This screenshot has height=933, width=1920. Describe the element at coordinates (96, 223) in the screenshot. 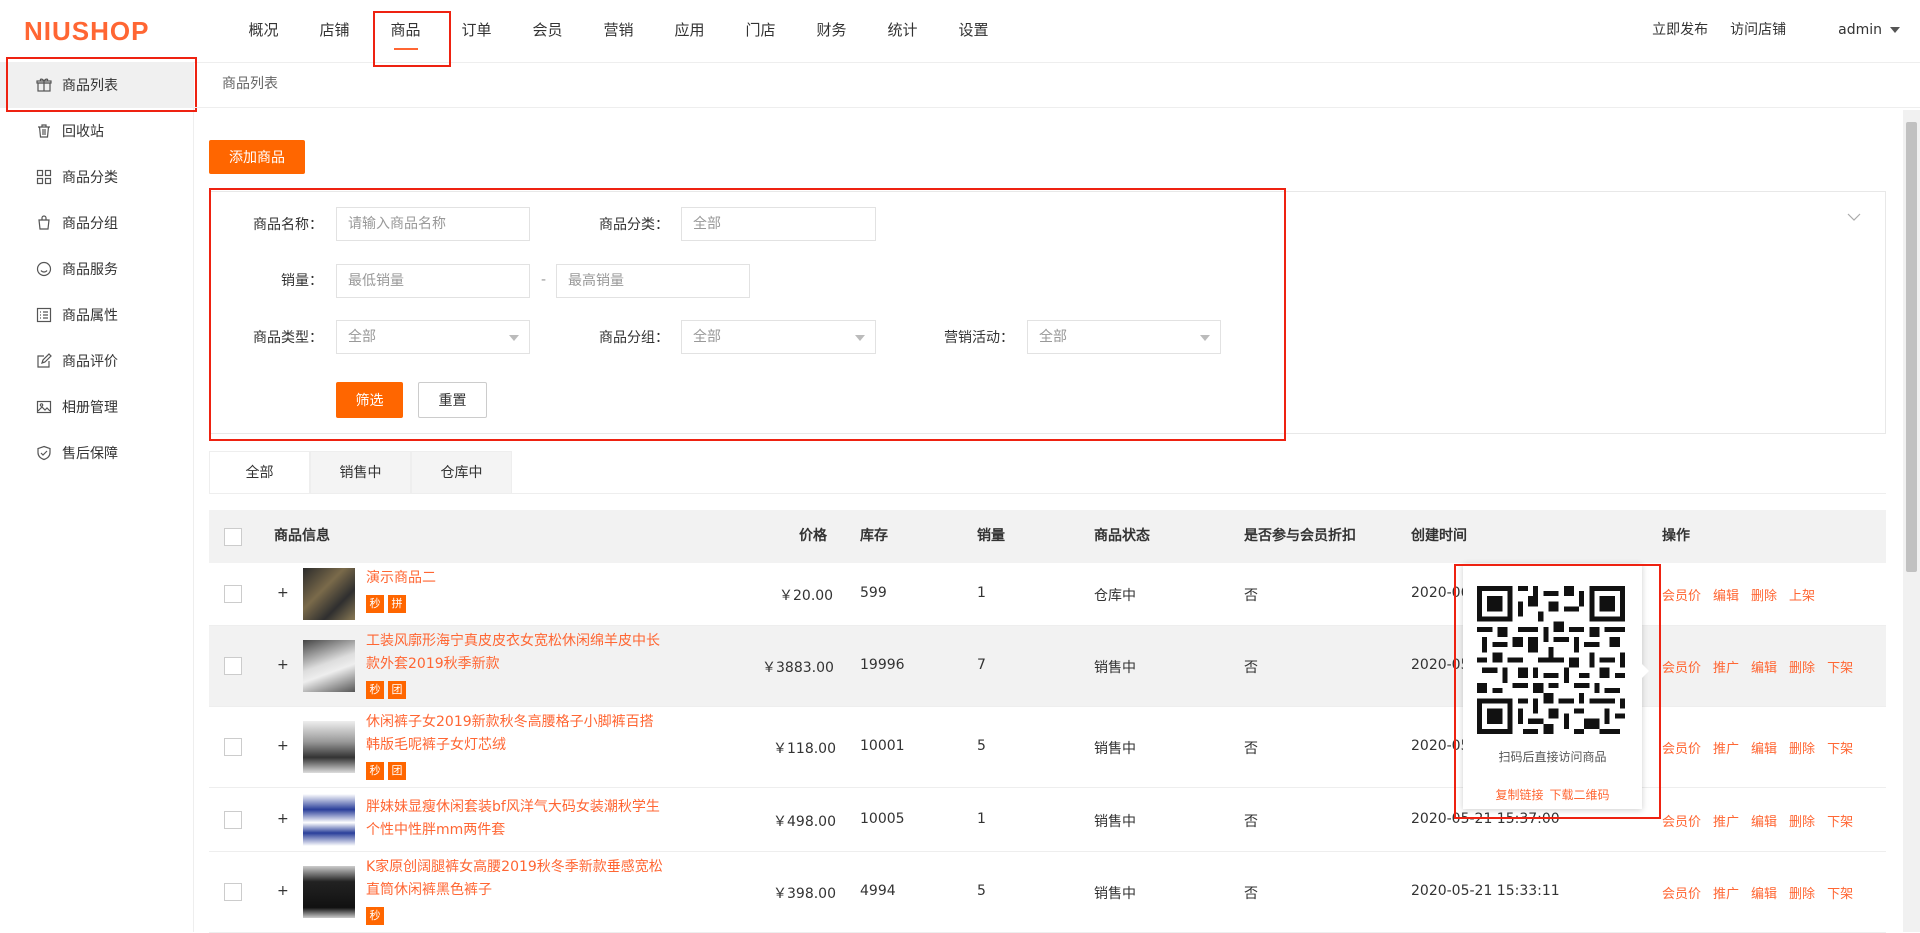

I see `sidebar-item-group: 商品分组` at that location.